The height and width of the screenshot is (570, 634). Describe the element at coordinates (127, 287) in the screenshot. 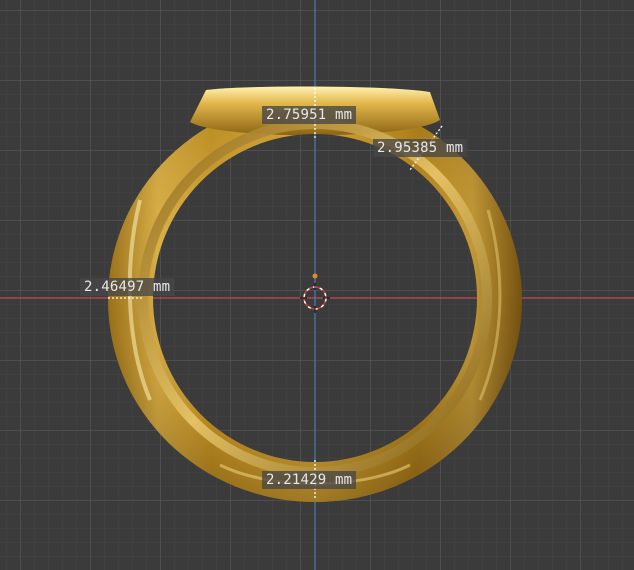

I see `measure-label-side: 2.46497 mm` at that location.